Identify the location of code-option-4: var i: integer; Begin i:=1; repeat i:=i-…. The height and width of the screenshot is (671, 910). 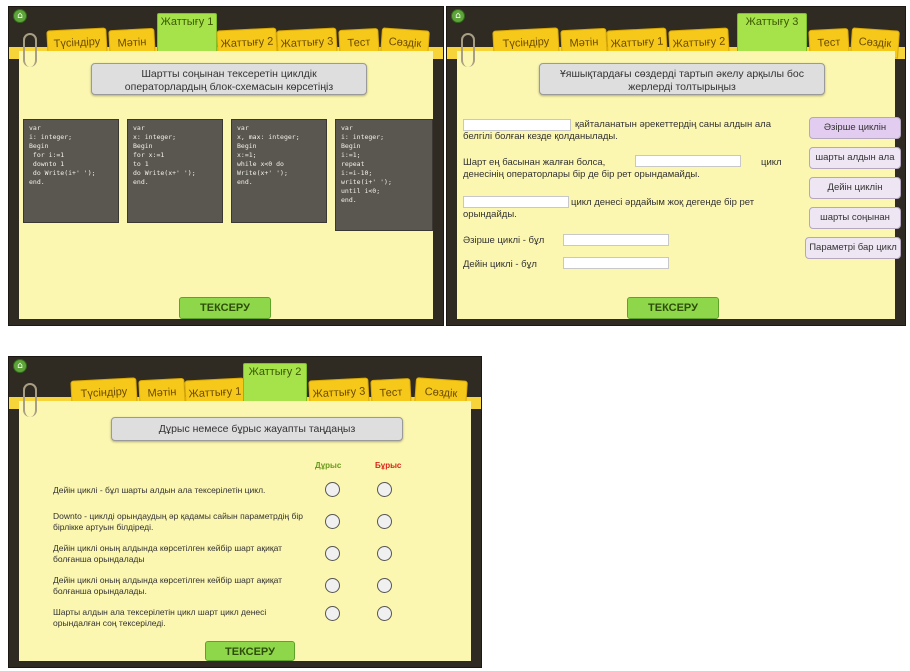
(384, 175).